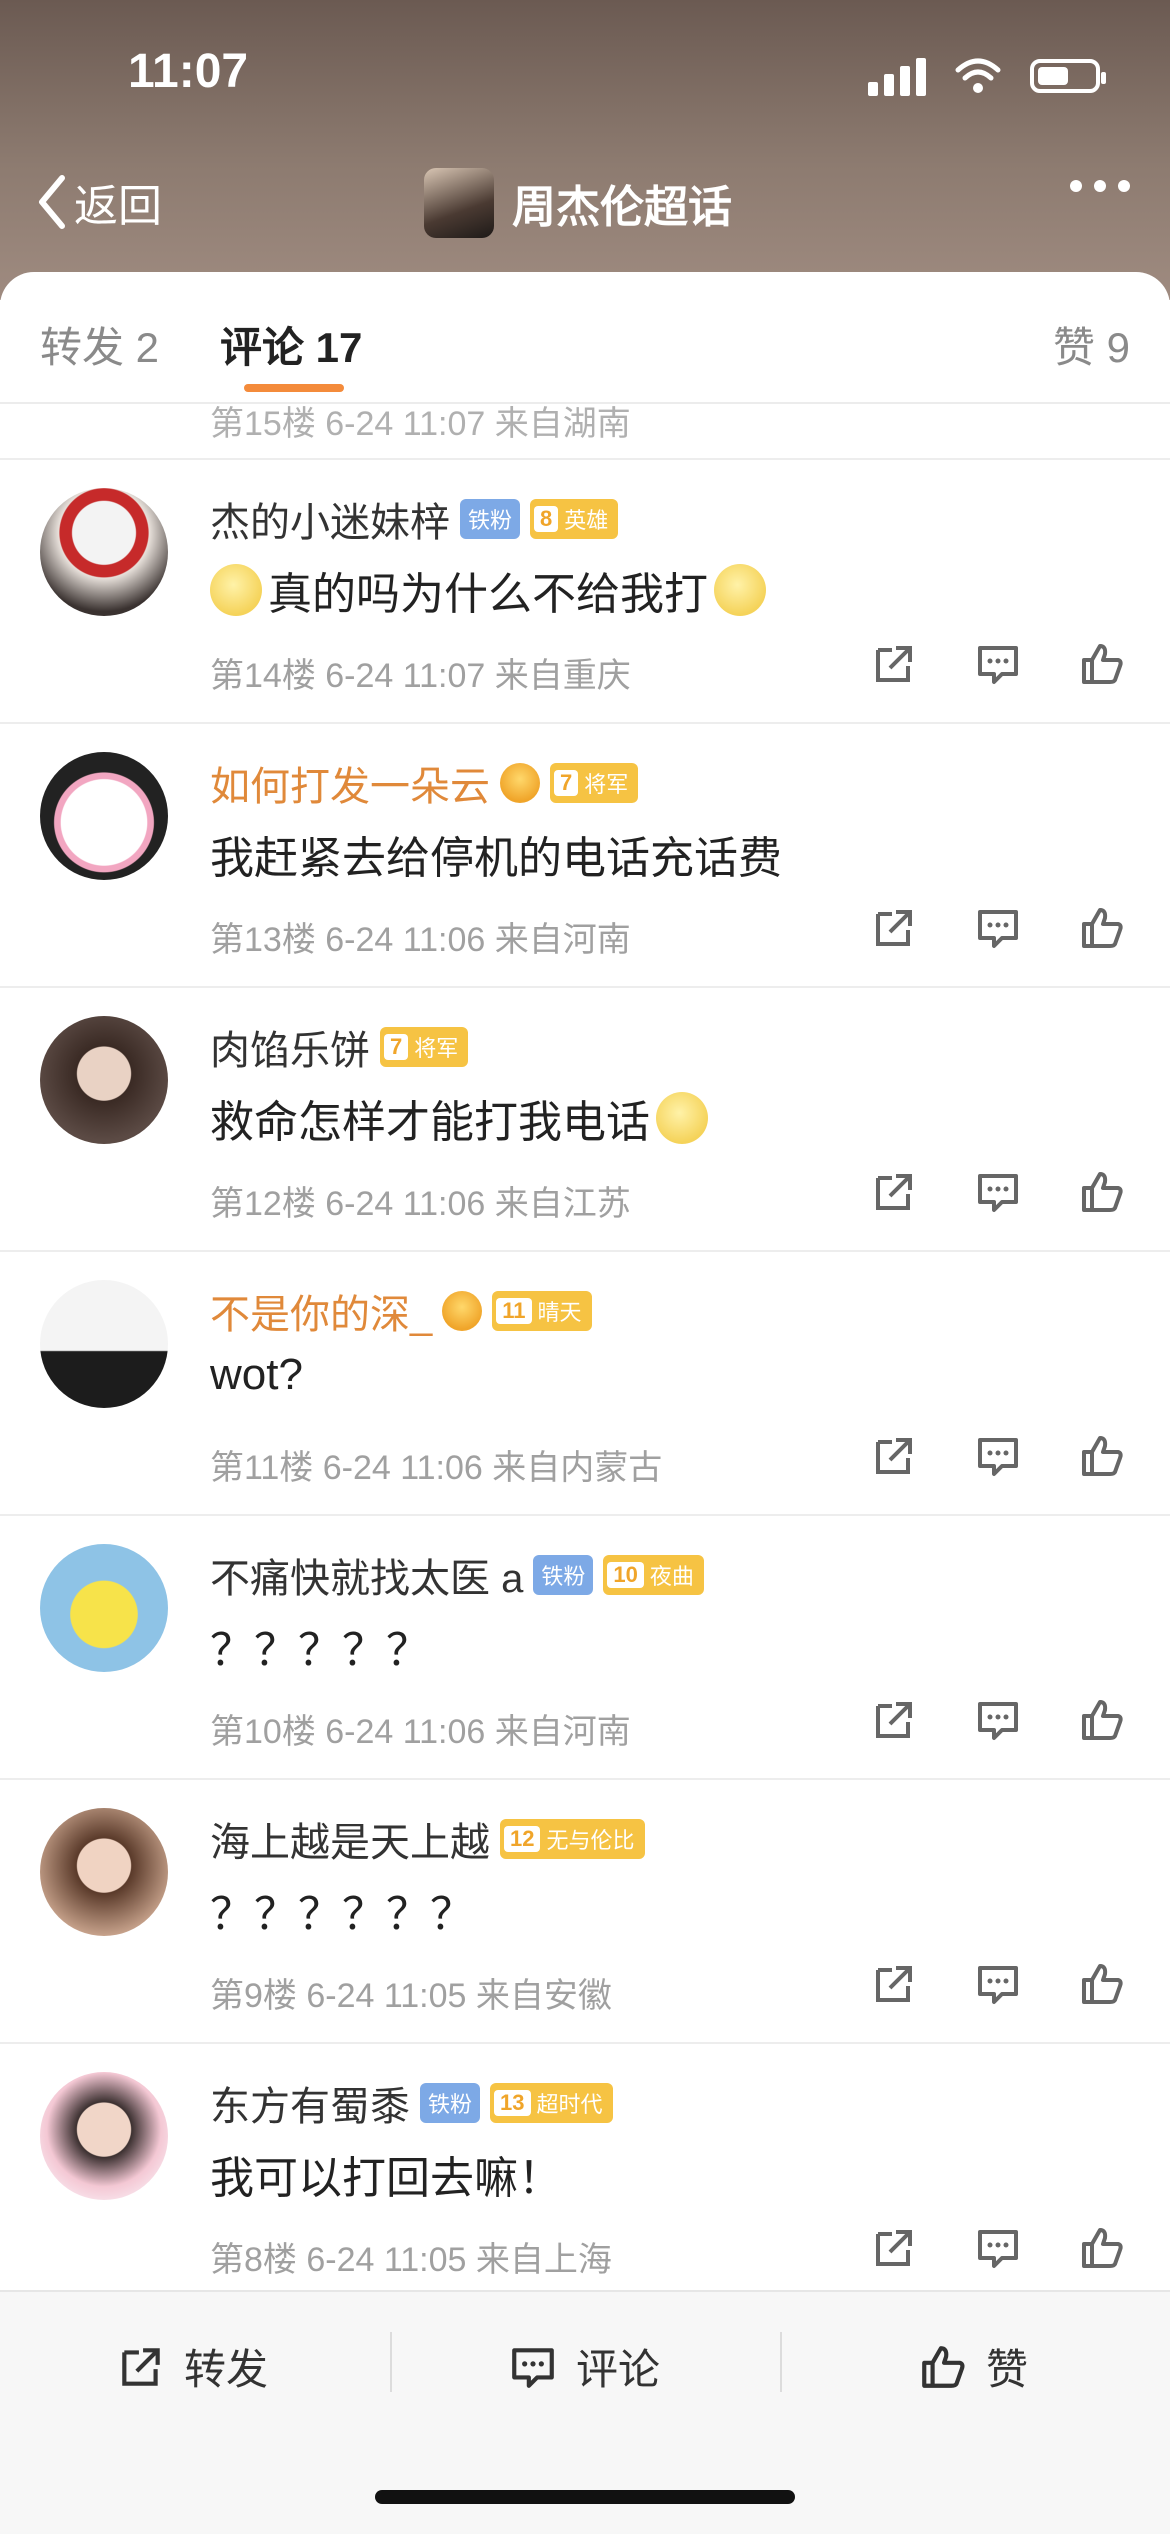  Describe the element at coordinates (546, 519) in the screenshot. I see `level-number: 8` at that location.